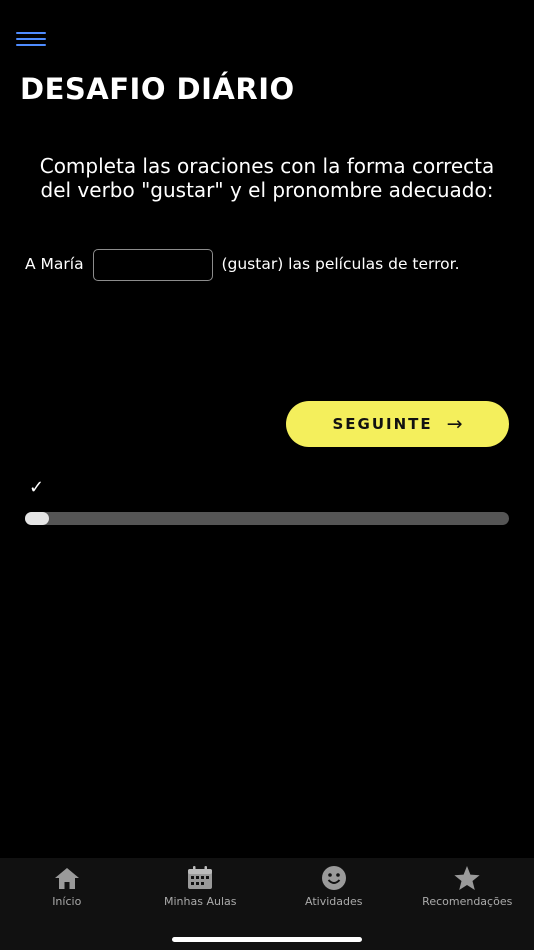  What do you see at coordinates (200, 901) in the screenshot?
I see `tab-label: Minhas Aulas` at bounding box center [200, 901].